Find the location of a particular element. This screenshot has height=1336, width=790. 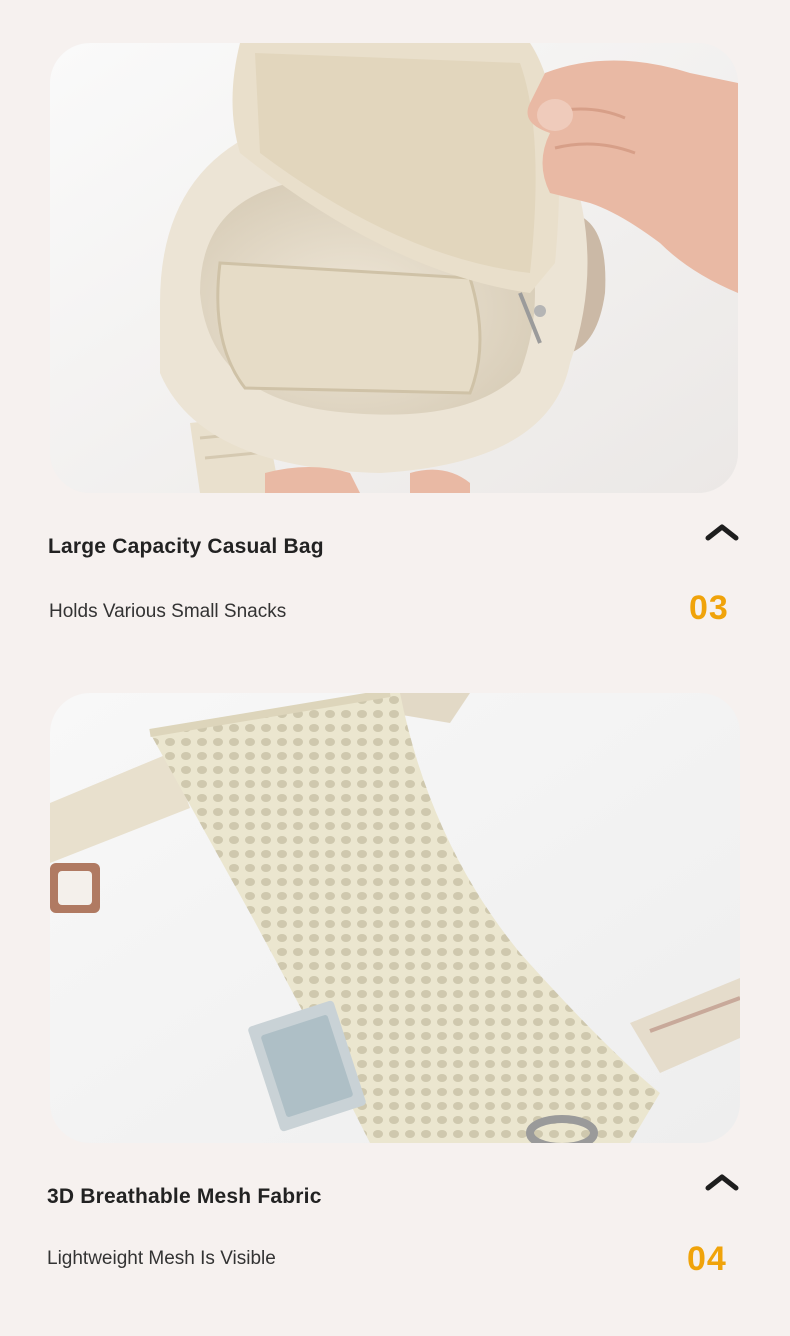

feature-index: 03 is located at coordinates (709, 608).